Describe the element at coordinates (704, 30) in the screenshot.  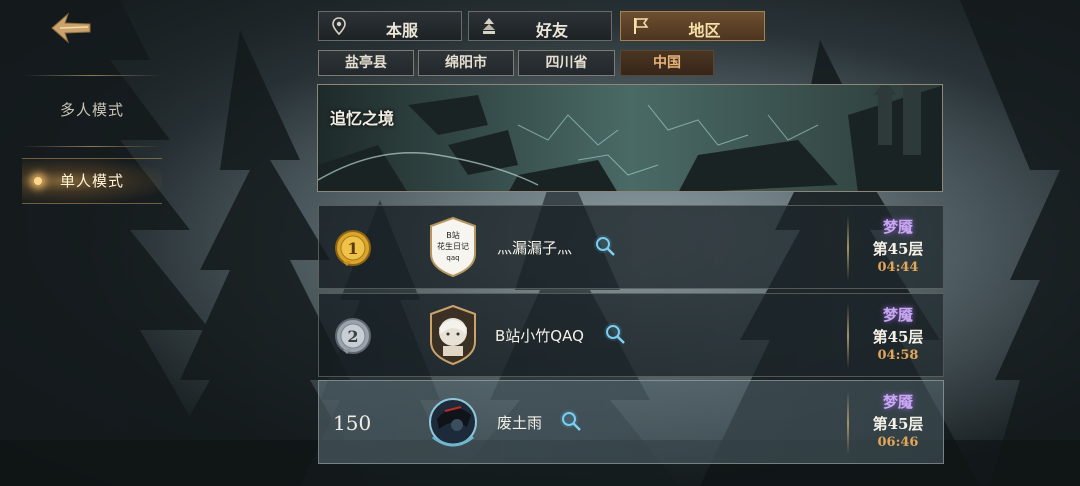
I see `tab-region-label: 地区` at that location.